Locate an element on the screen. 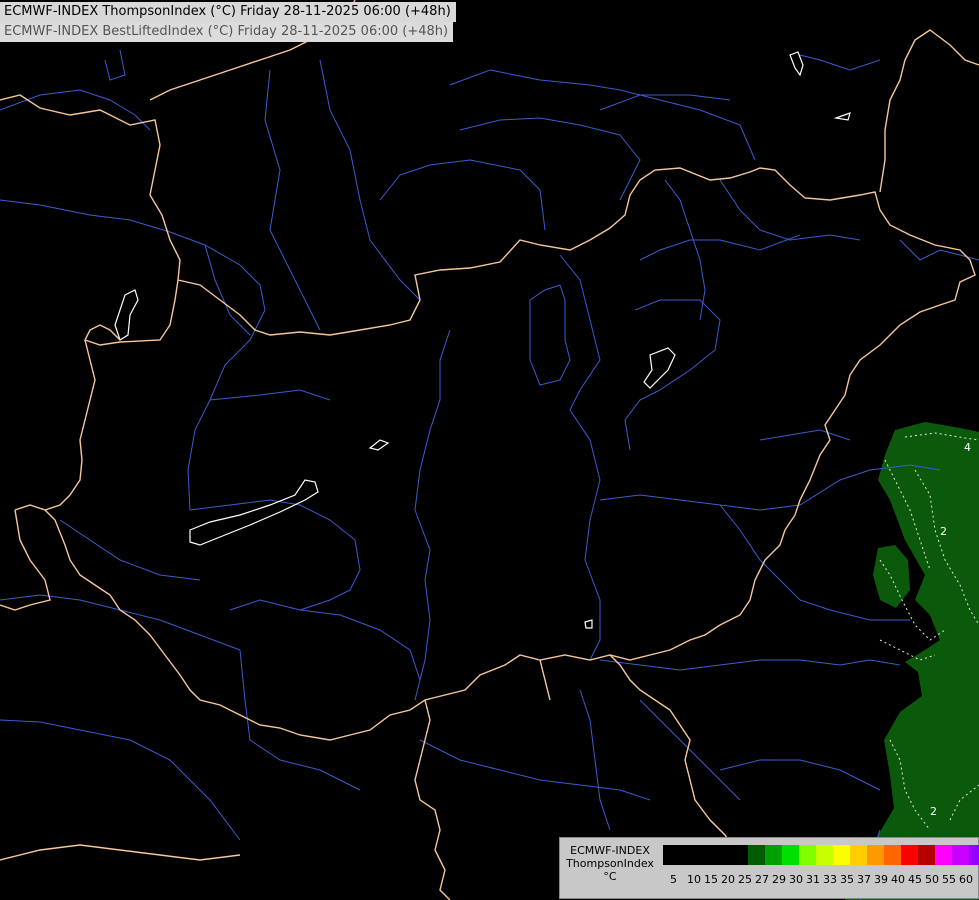  legend-tick-label: 37 is located at coordinates (864, 879).